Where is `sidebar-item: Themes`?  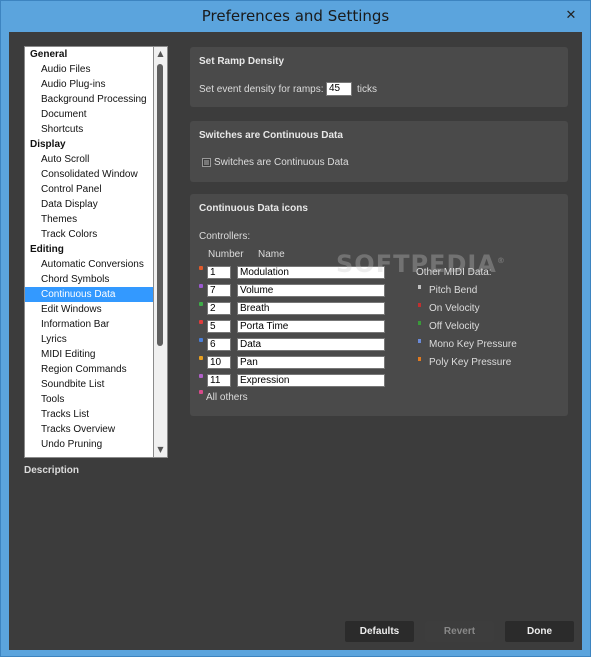
sidebar-item: Themes is located at coordinates (89, 219).